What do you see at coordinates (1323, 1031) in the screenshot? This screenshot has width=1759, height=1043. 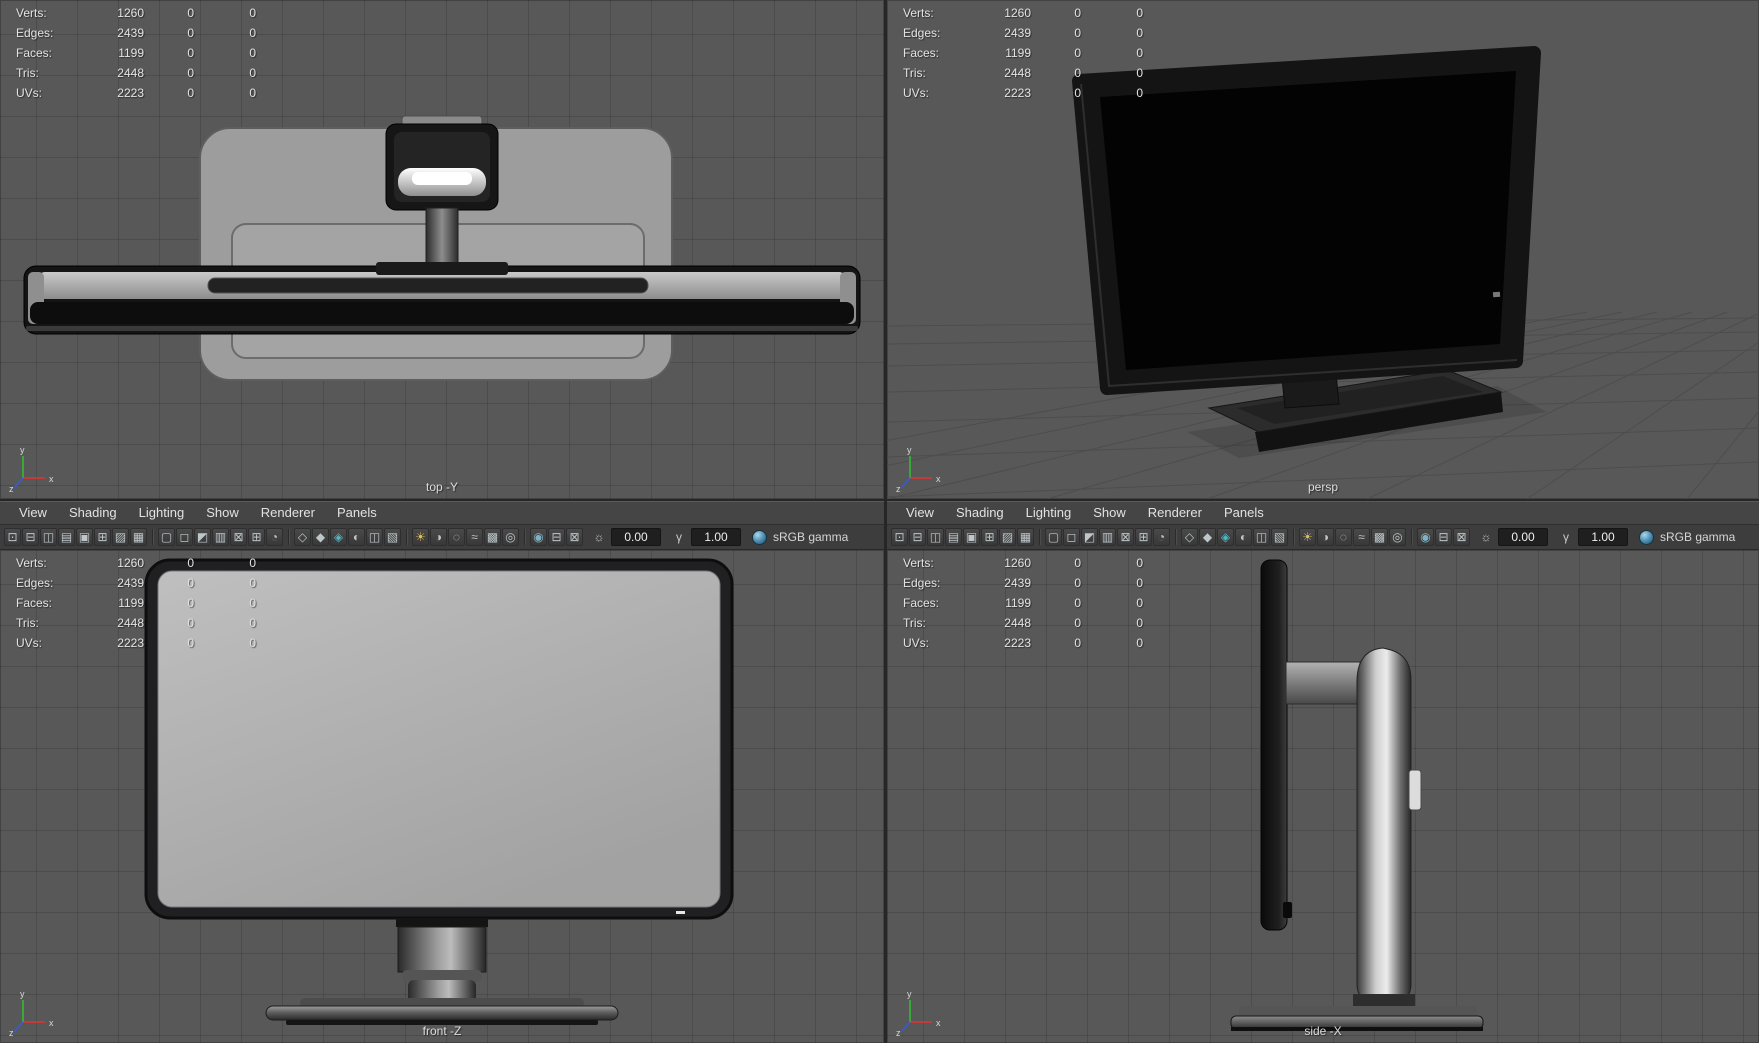 I see `view-label-side: side -X` at bounding box center [1323, 1031].